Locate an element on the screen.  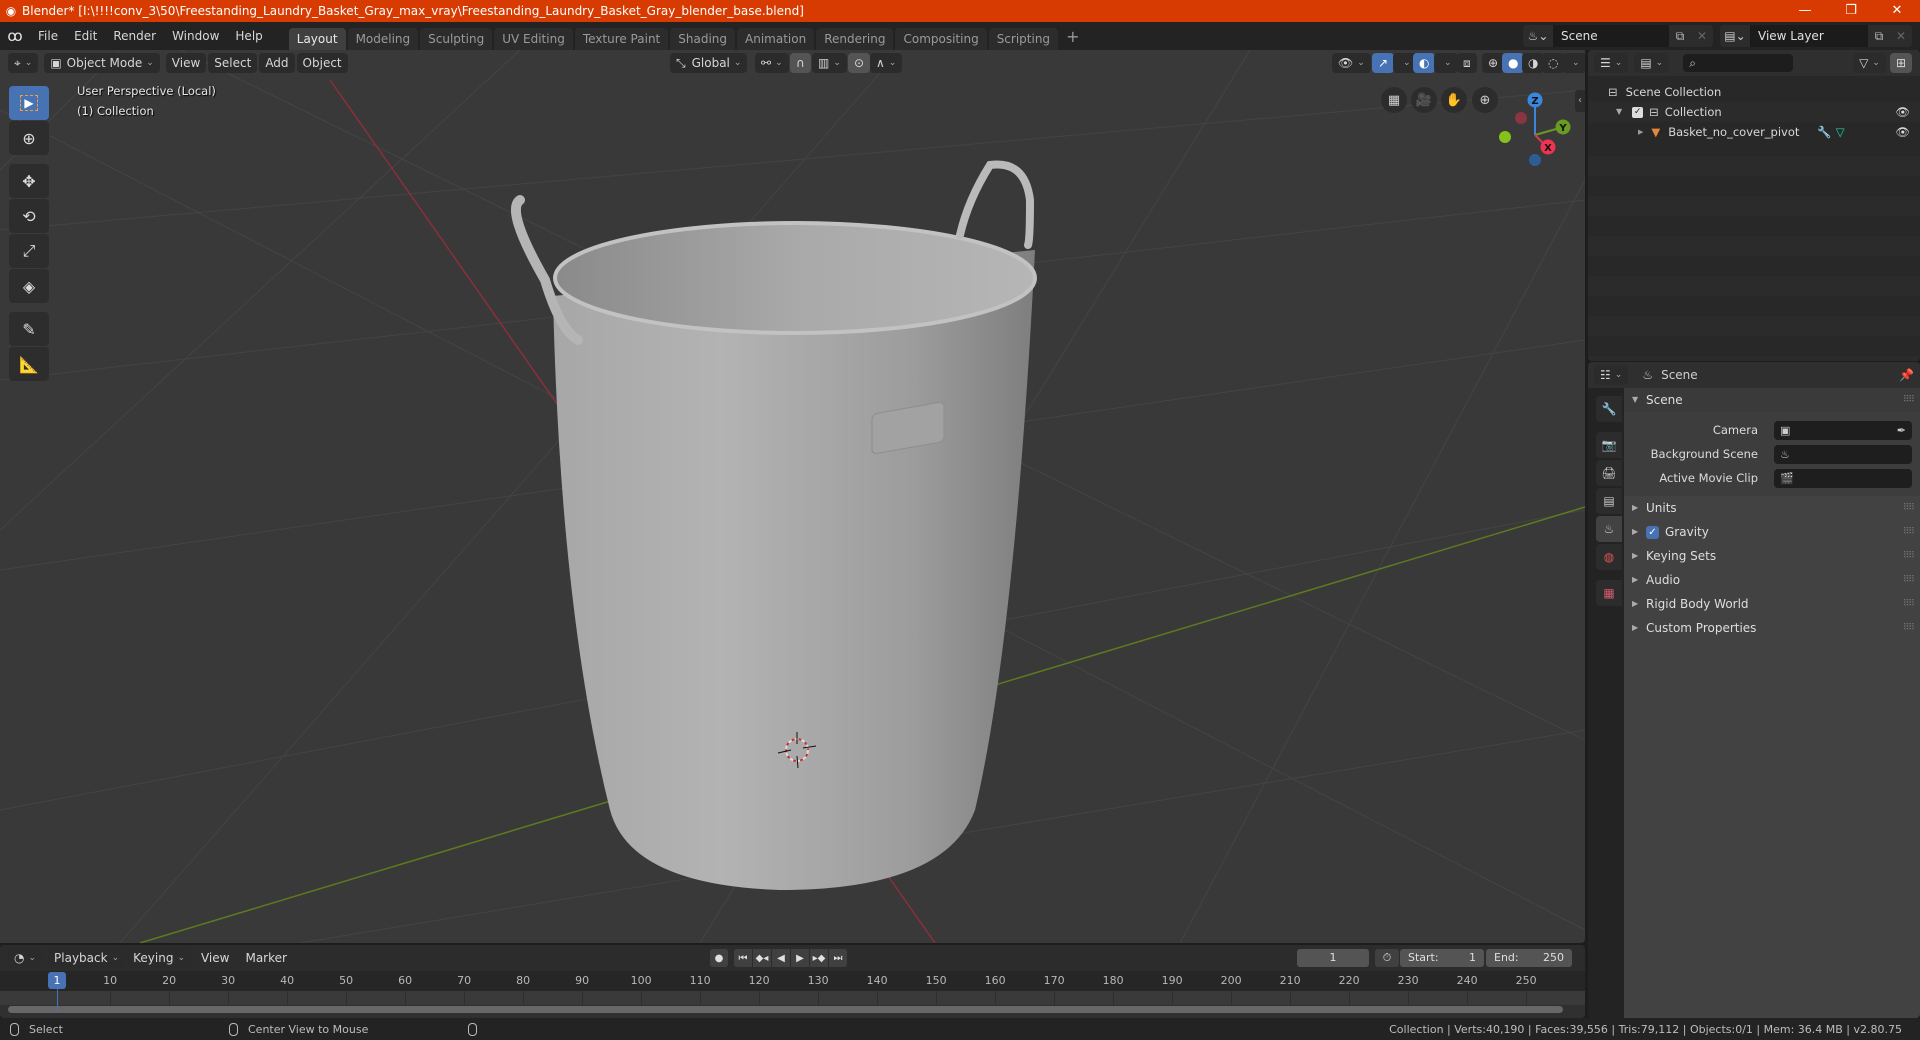
preview-range-toggle: ⏱ is located at coordinates (1387, 958).